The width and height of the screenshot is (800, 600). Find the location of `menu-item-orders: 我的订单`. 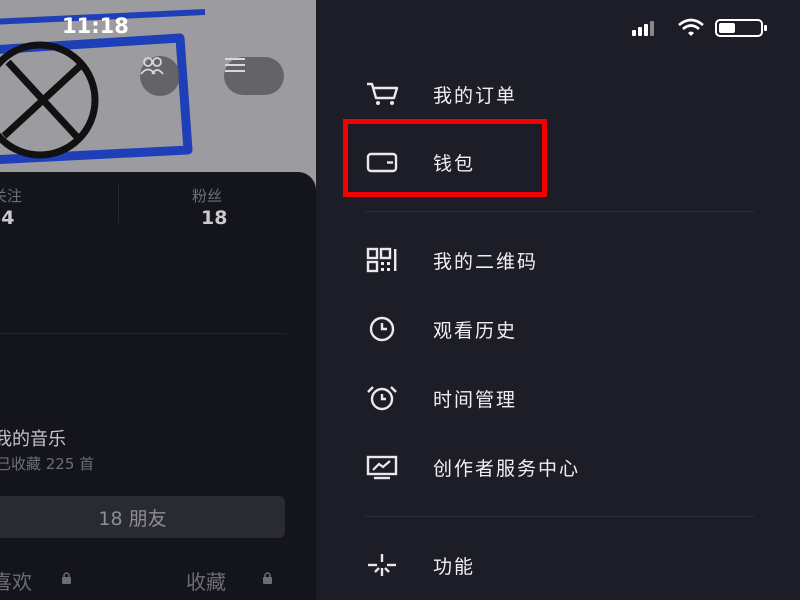

menu-item-orders: 我的订单 is located at coordinates (564, 94).